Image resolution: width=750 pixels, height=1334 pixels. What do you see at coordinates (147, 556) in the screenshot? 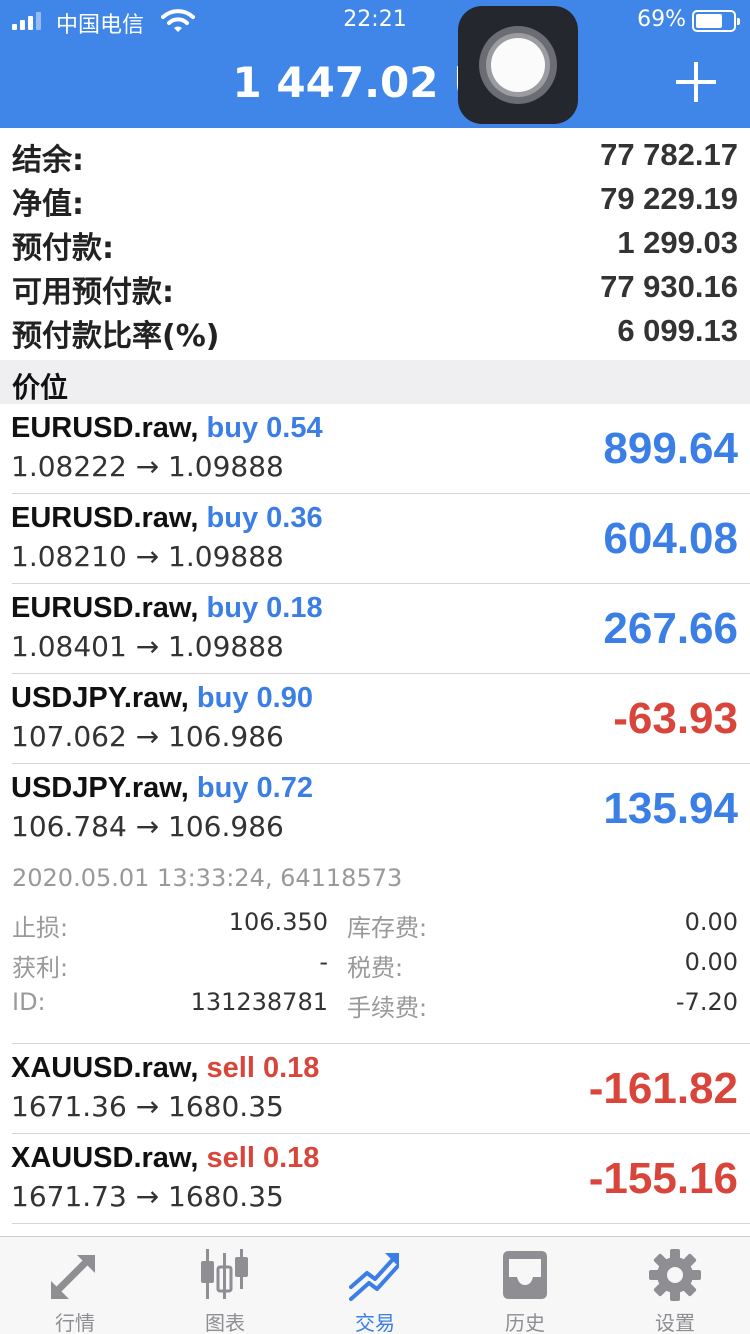
I see `position-prices: 1.08210 → 1.09888` at bounding box center [147, 556].